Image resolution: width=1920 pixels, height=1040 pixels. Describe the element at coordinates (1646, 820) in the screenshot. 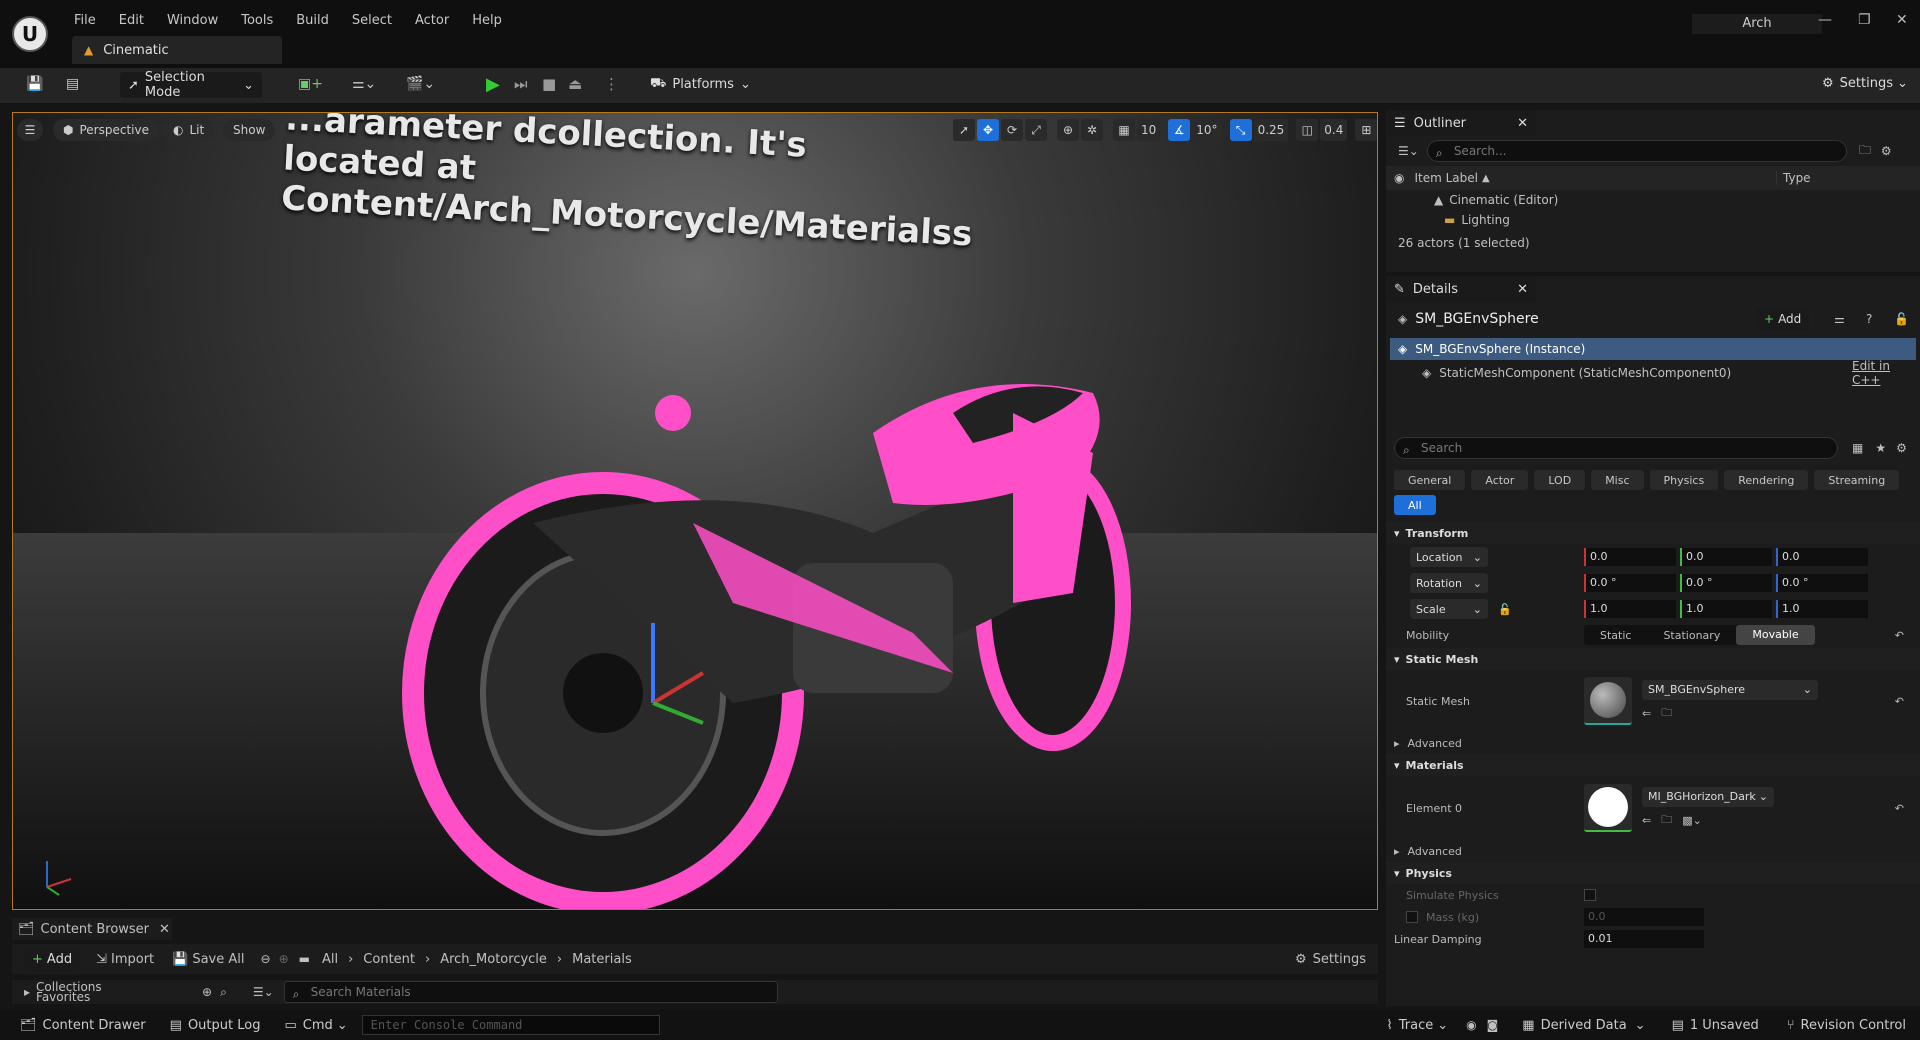

I see `use-selected-icon: ⇐` at that location.